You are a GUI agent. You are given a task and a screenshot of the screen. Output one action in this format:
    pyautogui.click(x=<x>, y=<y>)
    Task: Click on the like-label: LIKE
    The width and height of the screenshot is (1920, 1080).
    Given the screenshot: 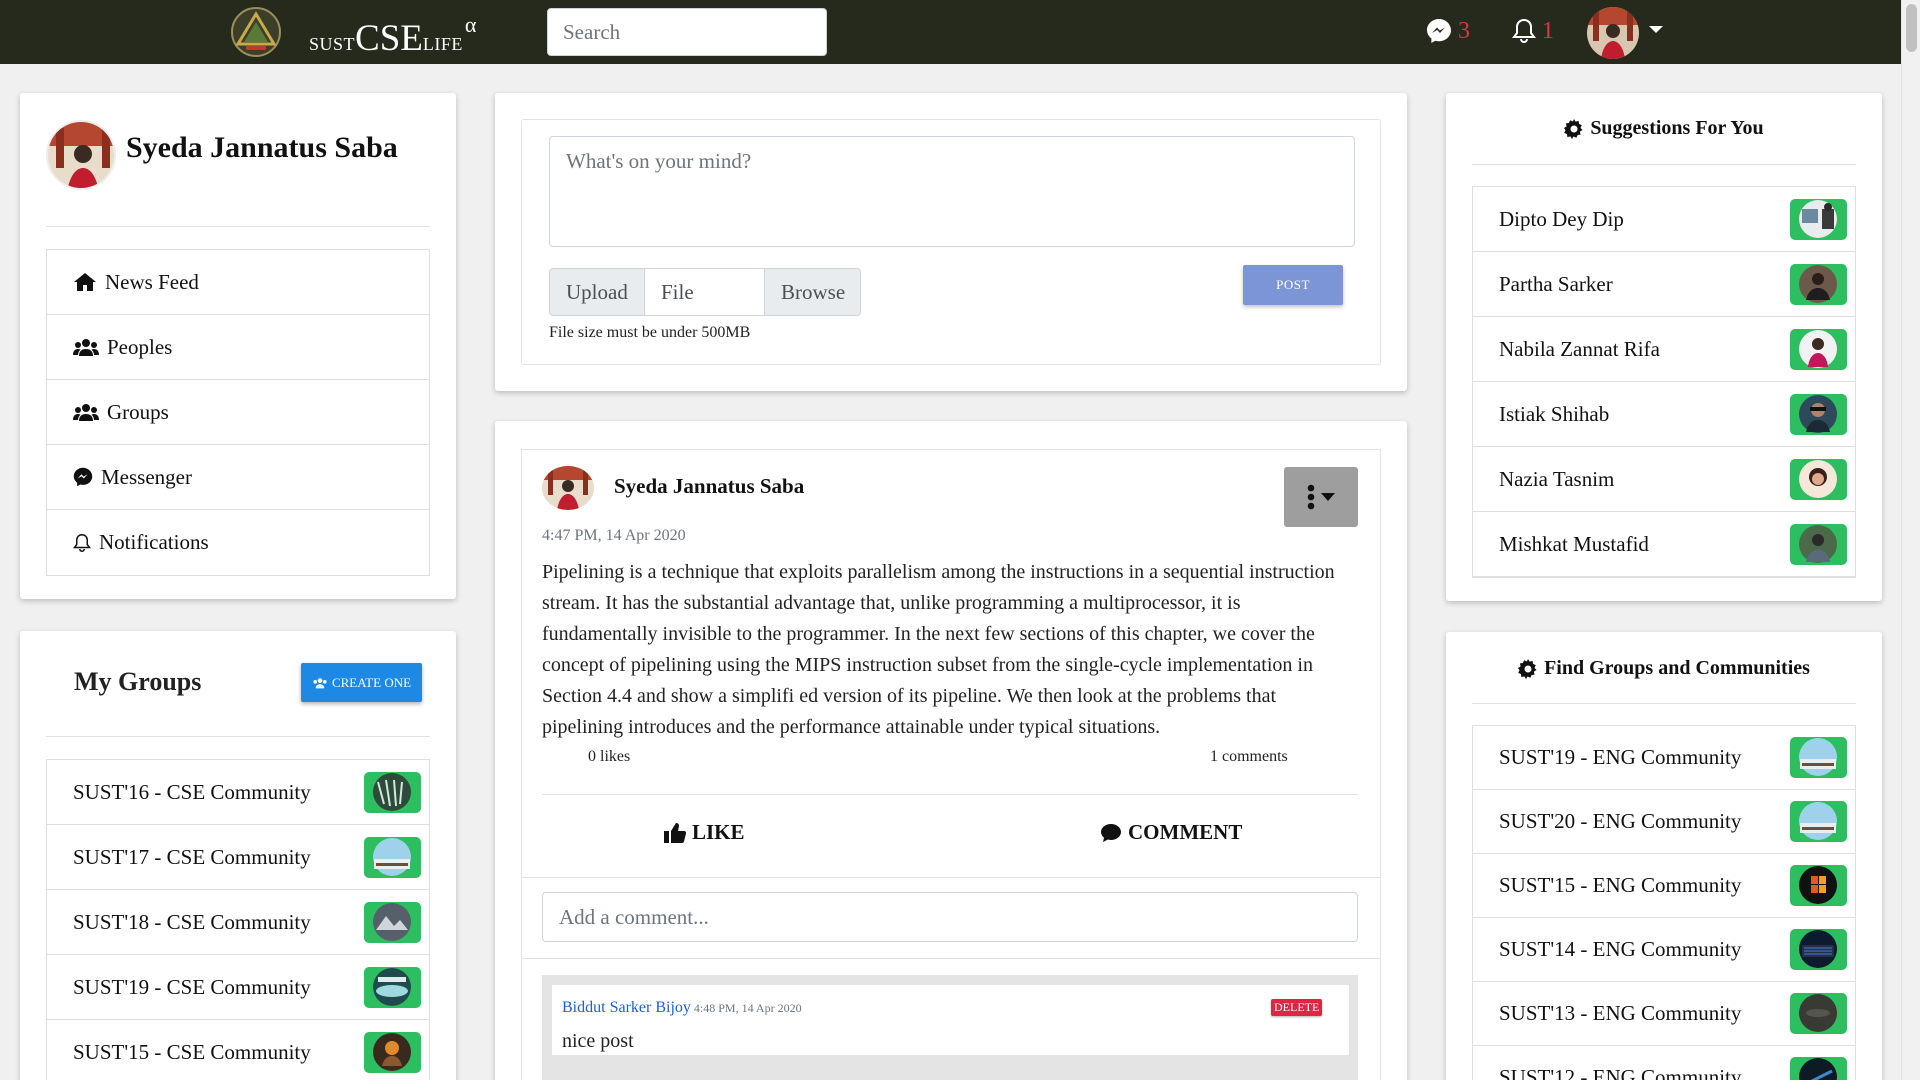 What is the action you would take?
    pyautogui.click(x=718, y=832)
    